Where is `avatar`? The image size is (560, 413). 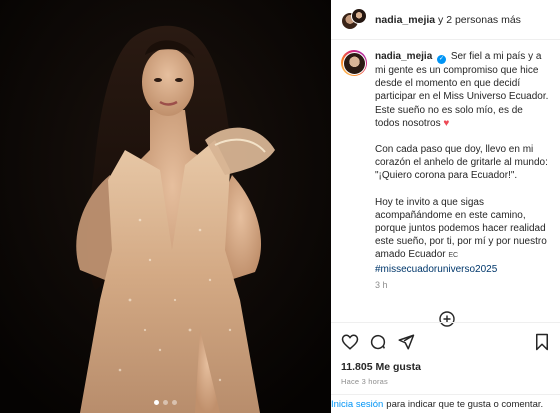
avatar is located at coordinates (359, 15).